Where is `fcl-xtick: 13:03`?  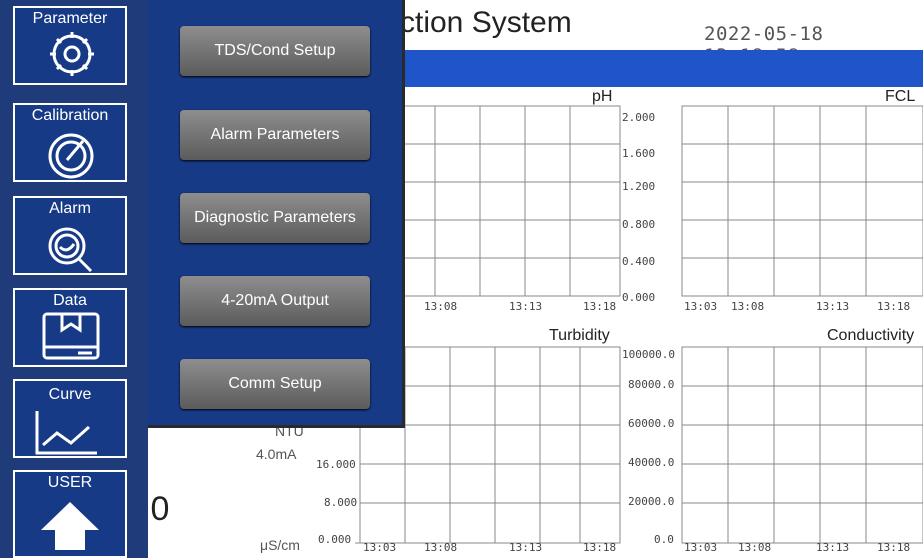 fcl-xtick: 13:03 is located at coordinates (701, 306).